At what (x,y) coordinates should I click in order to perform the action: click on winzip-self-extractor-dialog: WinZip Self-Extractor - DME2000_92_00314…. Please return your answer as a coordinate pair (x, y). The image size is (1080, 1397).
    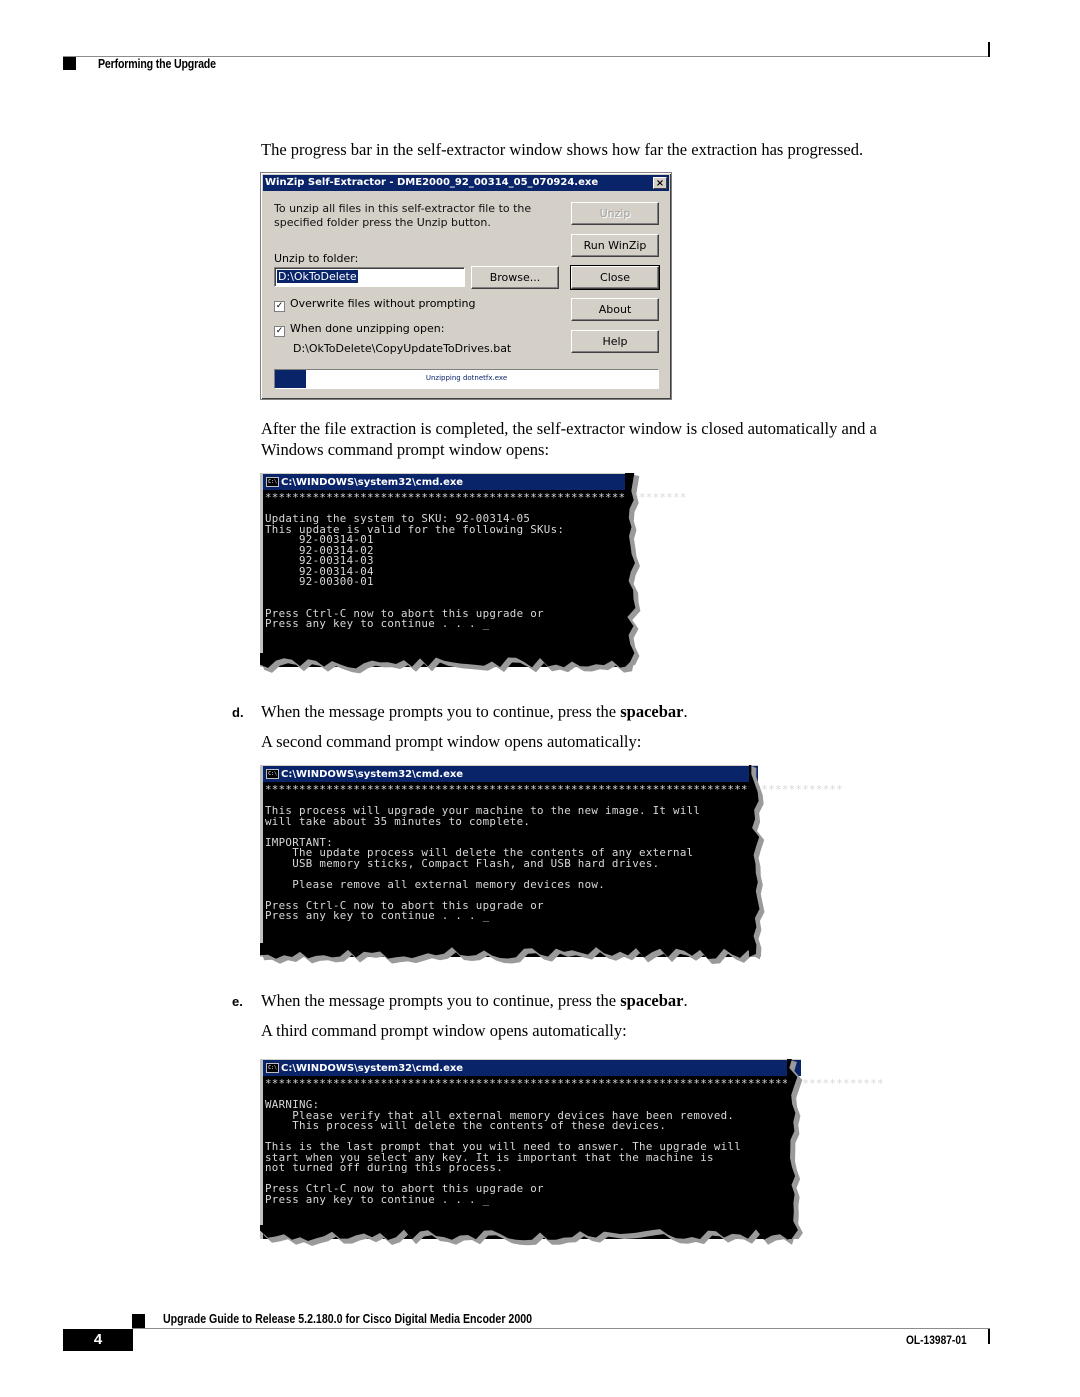
    Looking at the image, I should click on (466, 286).